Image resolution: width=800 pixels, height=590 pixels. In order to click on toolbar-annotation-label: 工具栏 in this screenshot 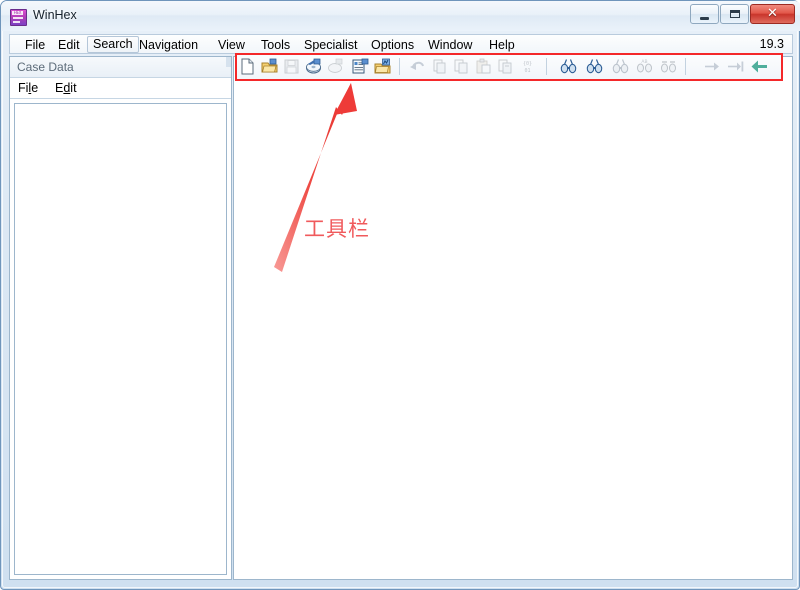, I will do `click(337, 229)`.